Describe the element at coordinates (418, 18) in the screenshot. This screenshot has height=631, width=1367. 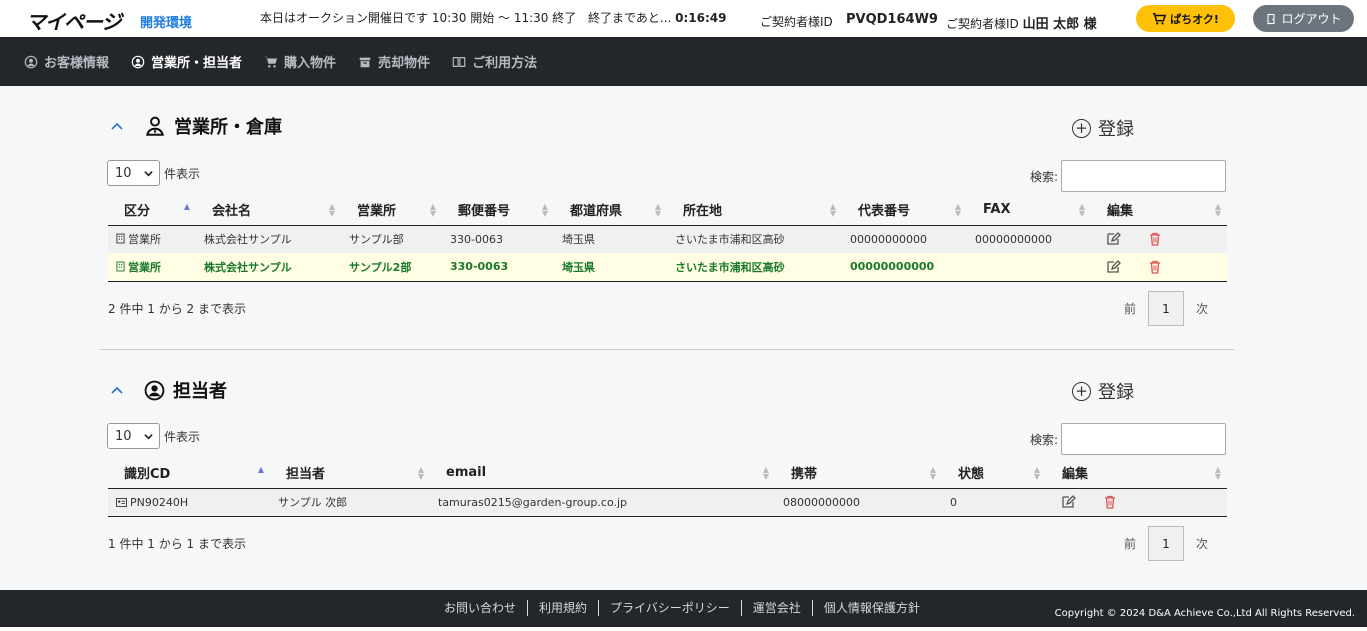
I see `auction-notice: 本日はオークション開催日です 10:30 開始 〜 11:30 終了` at that location.